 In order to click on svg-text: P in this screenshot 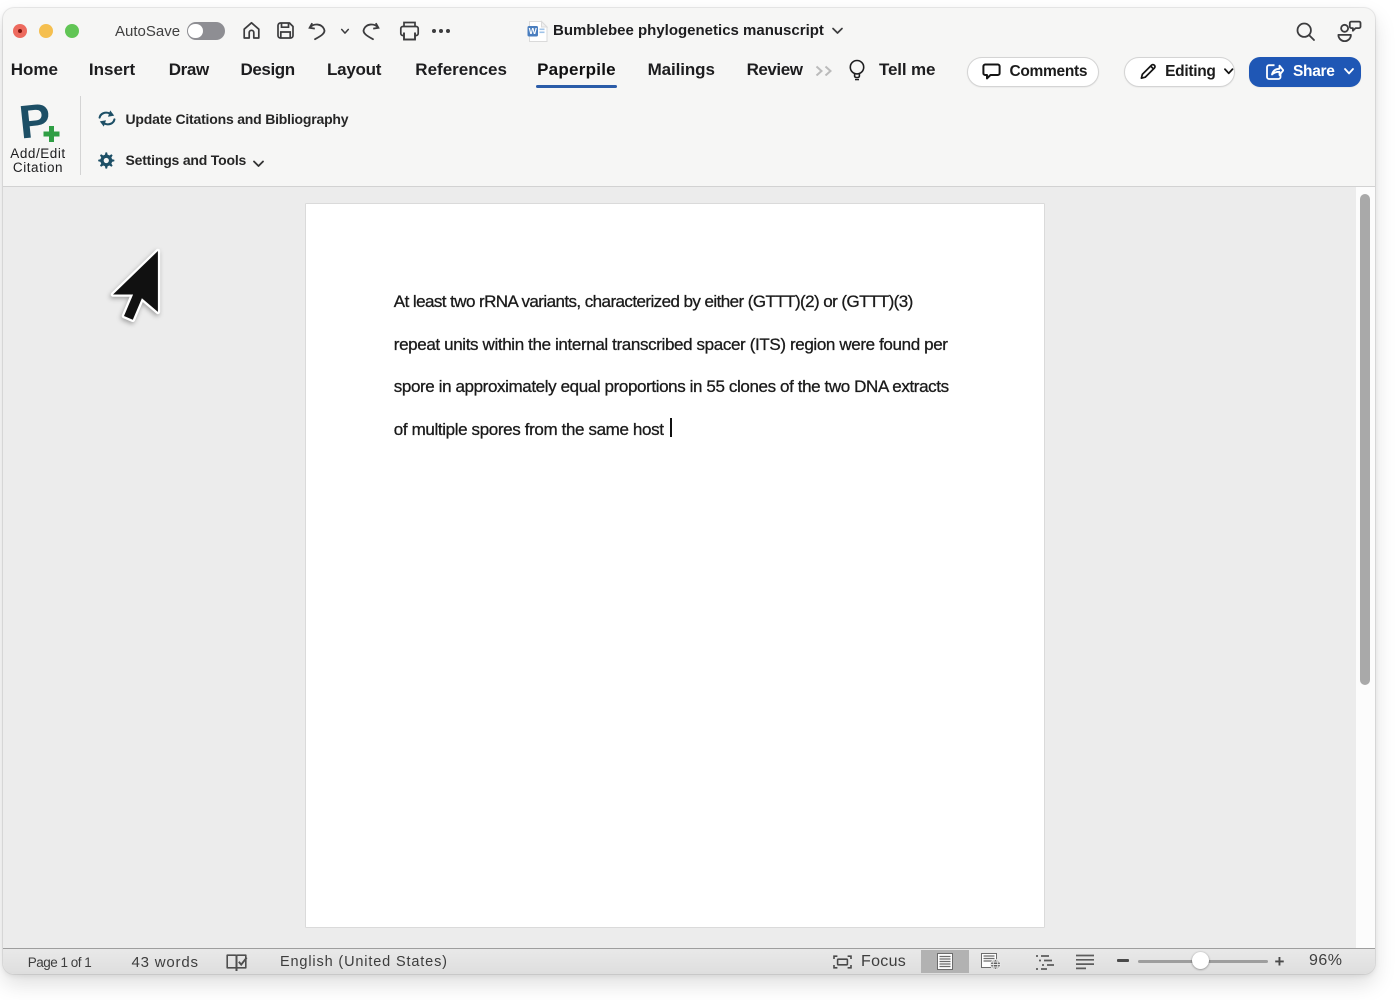, I will do `click(34, 121)`.